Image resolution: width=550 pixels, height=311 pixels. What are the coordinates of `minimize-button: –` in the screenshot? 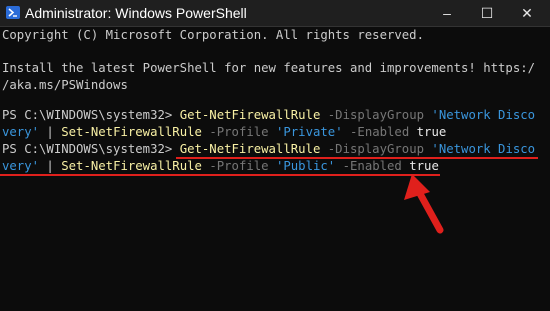 It's located at (447, 13).